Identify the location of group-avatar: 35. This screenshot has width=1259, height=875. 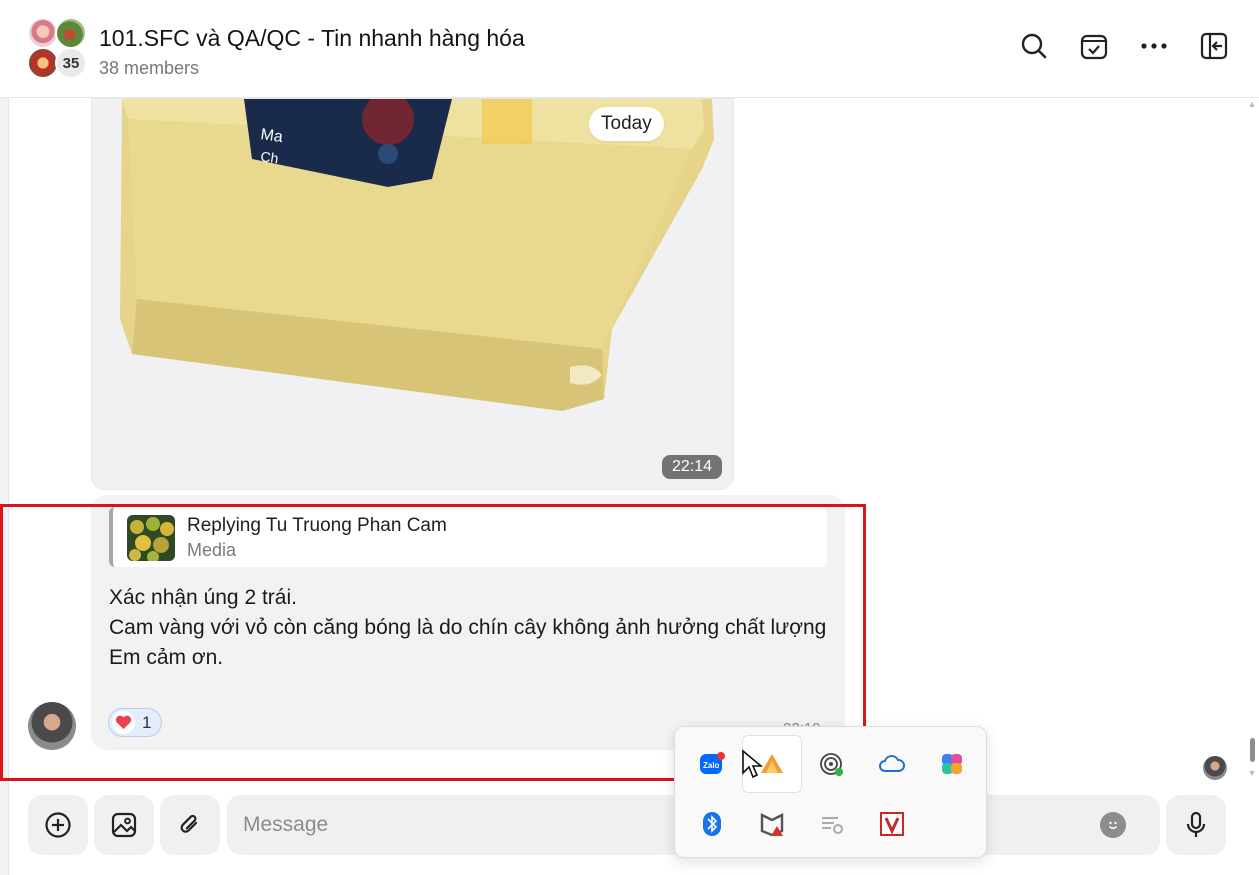
(59, 49).